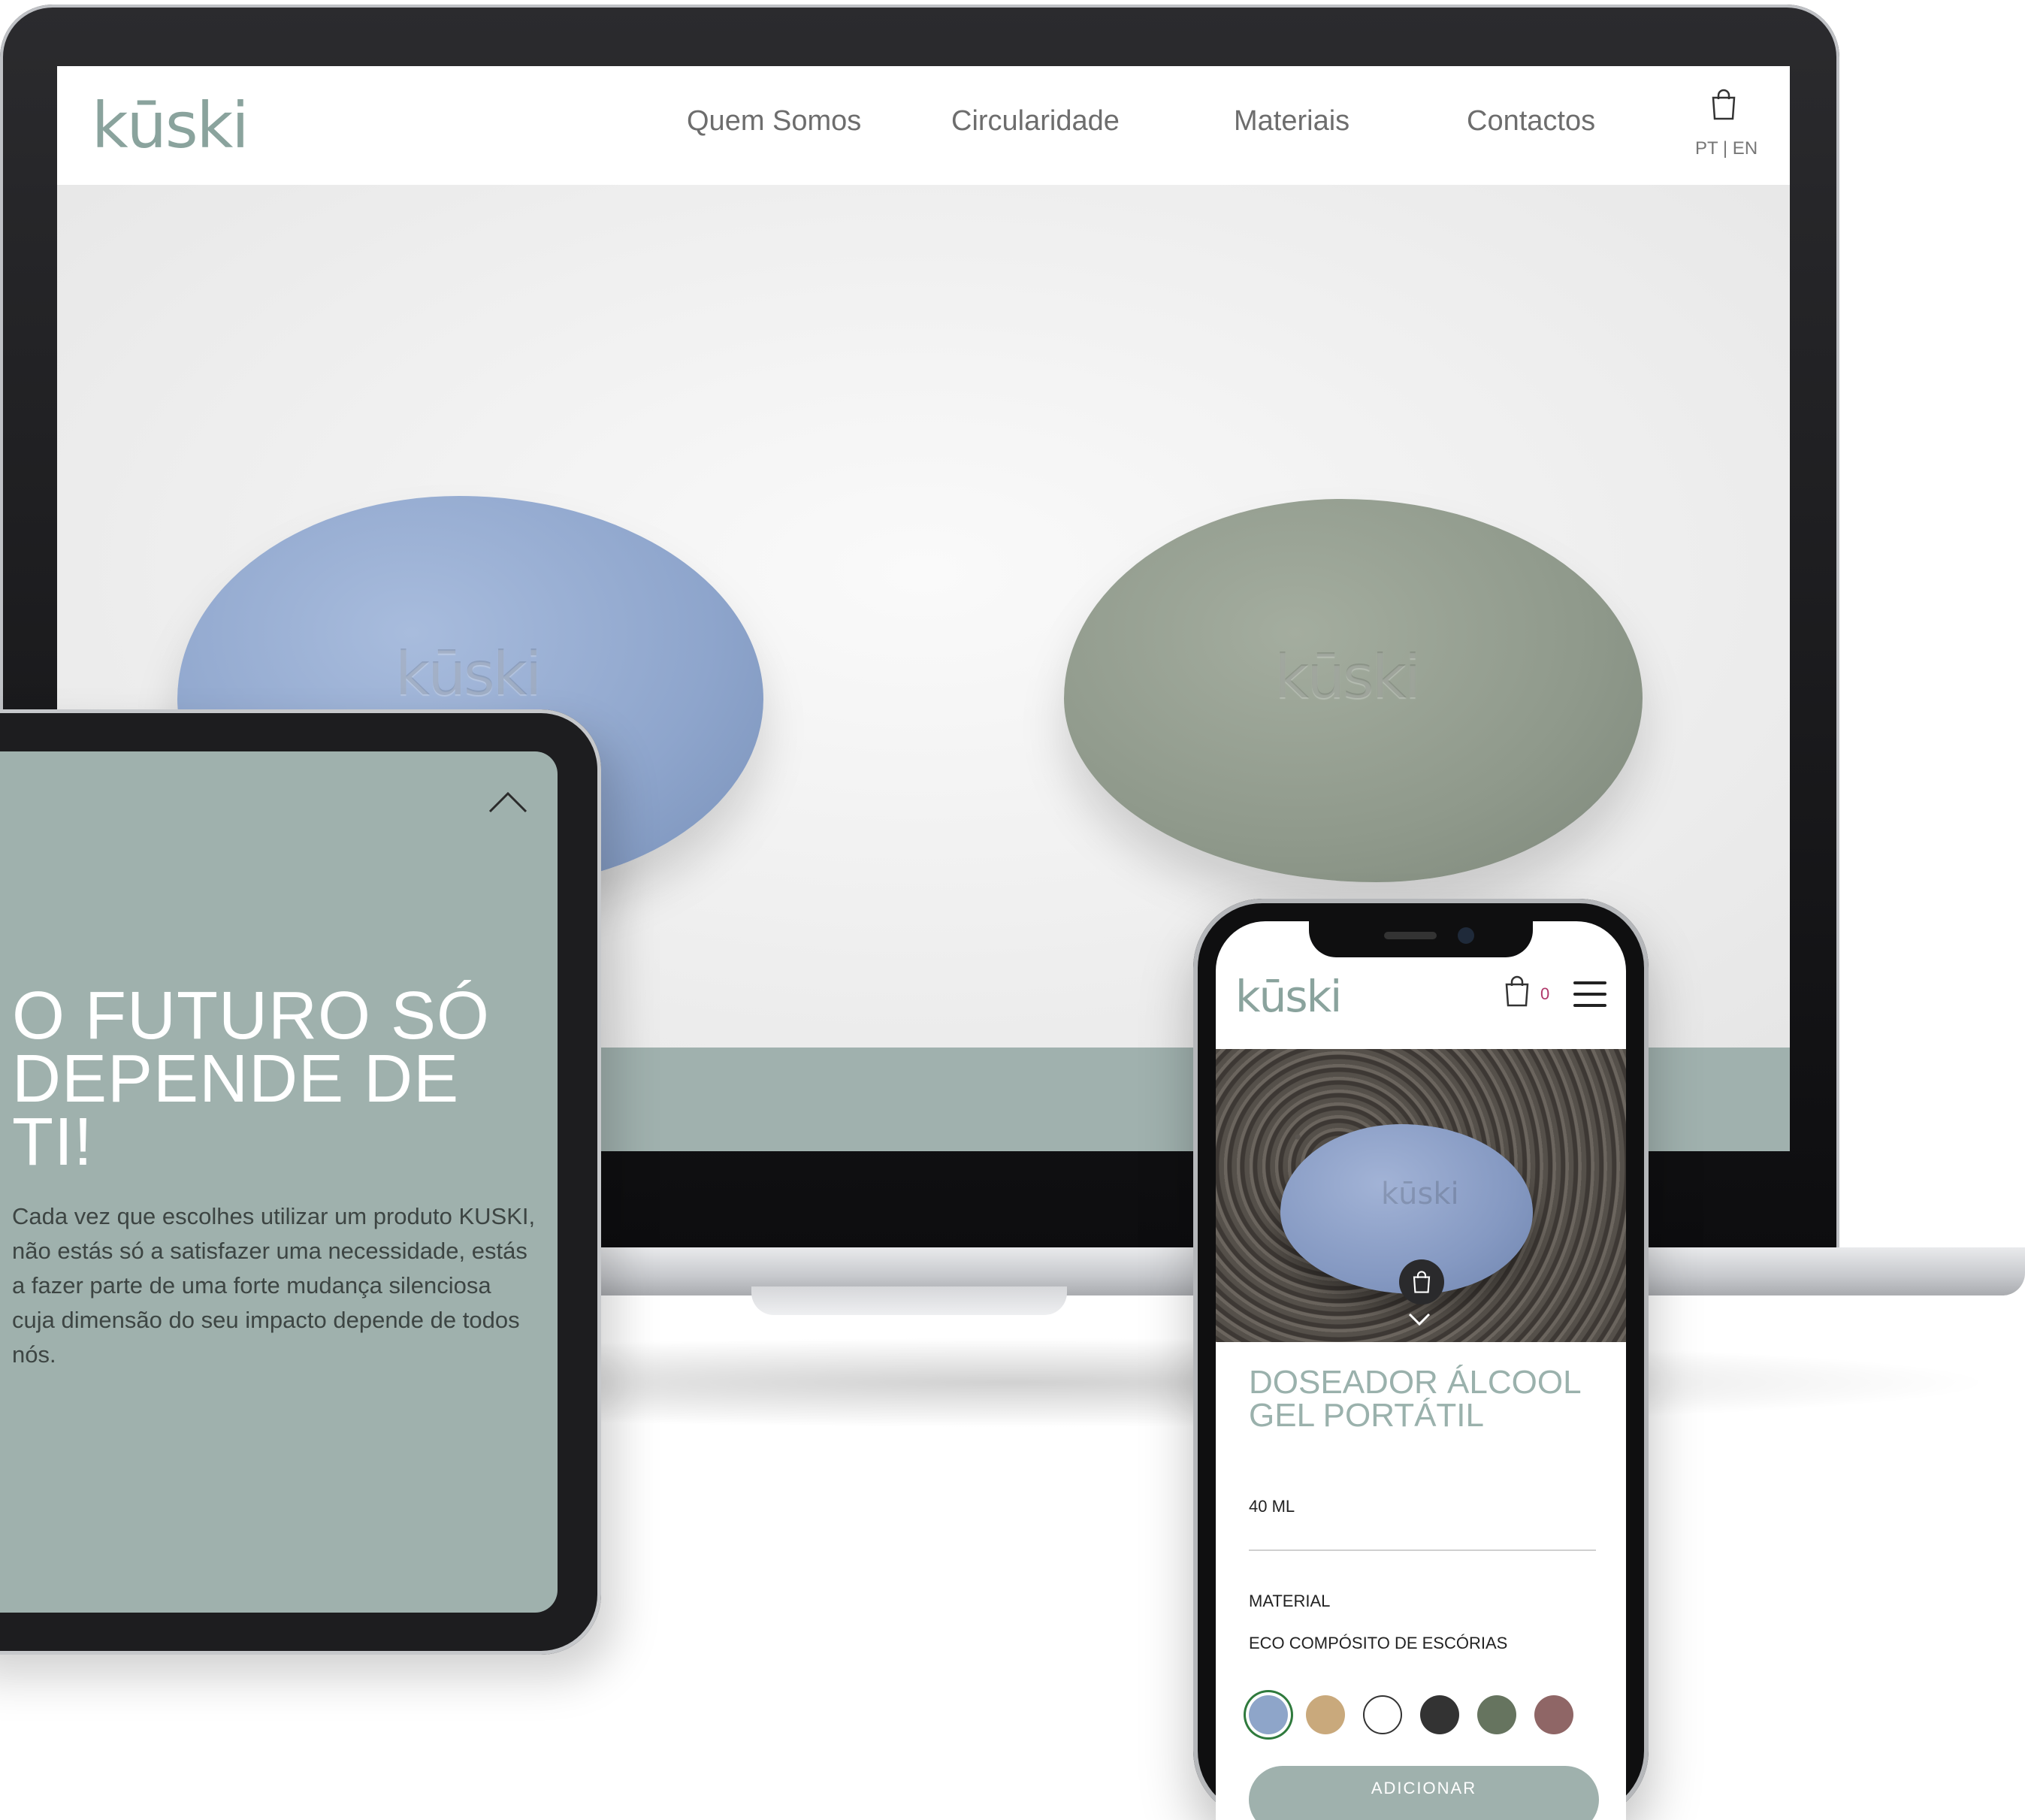 The image size is (2025, 1820). I want to click on section-title: O FUTURO SÓ DEPENDE DE TI!, so click(251, 1079).